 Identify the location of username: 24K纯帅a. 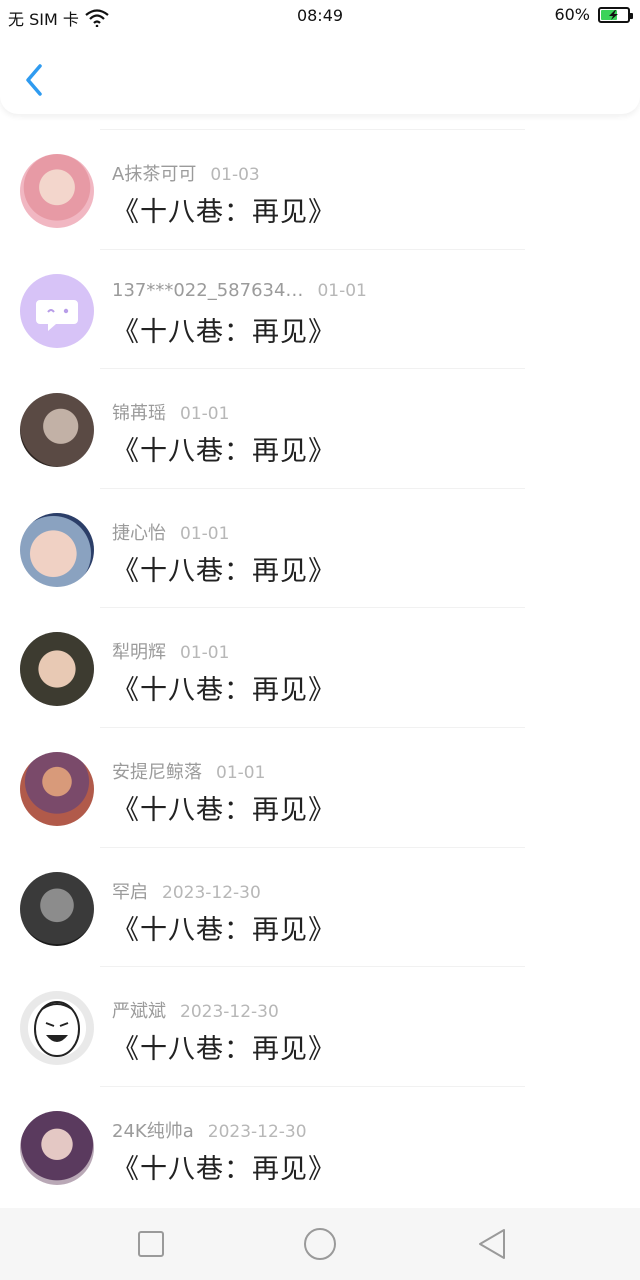
(153, 1131).